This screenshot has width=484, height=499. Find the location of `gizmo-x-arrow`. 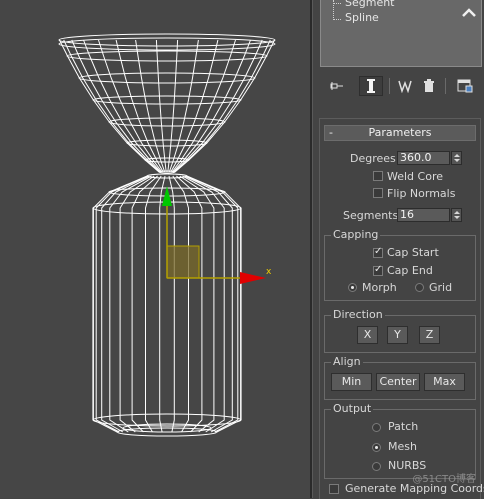

gizmo-x-arrow is located at coordinates (253, 278).